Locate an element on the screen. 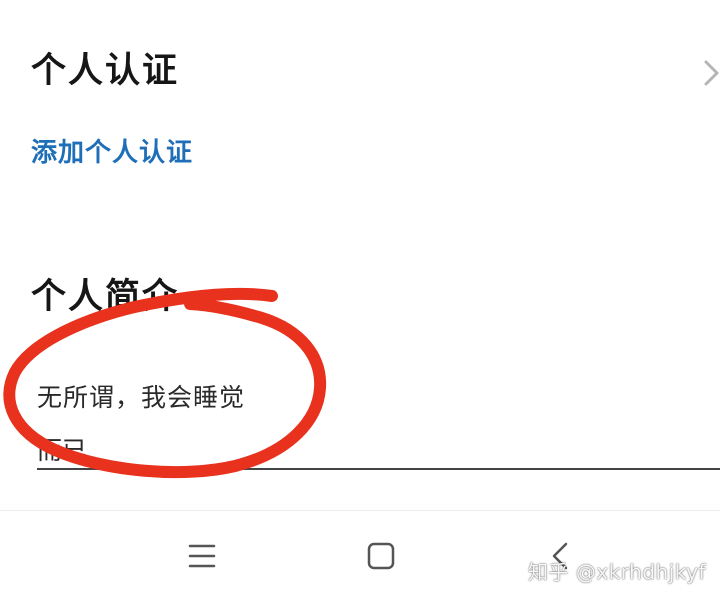 Image resolution: width=720 pixels, height=600 pixels. personal-bio-title: 个人简介 is located at coordinates (105, 297).